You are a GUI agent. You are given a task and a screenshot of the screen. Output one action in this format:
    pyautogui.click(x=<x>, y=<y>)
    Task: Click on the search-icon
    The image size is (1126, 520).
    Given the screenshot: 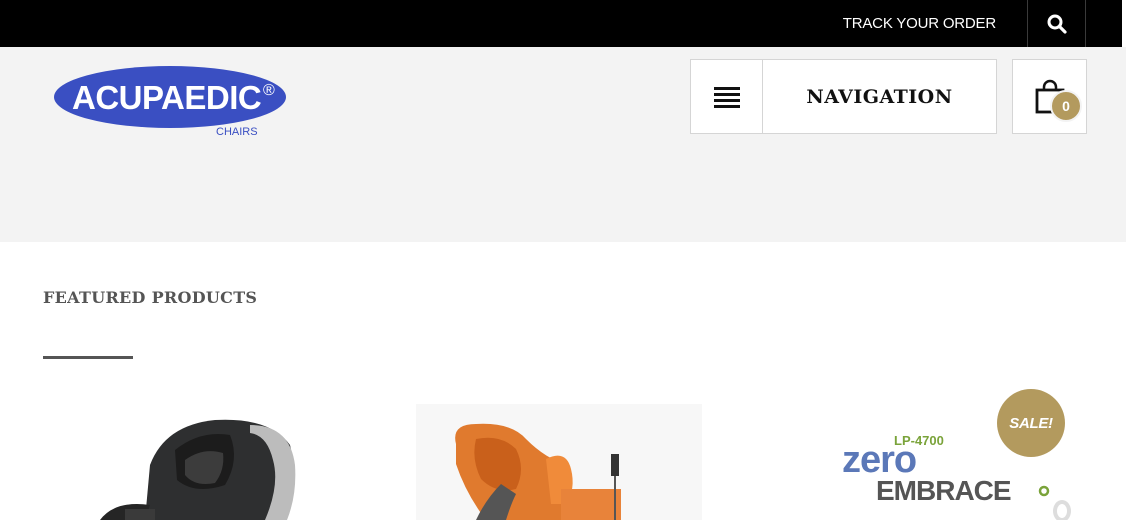 What is the action you would take?
    pyautogui.click(x=1057, y=24)
    